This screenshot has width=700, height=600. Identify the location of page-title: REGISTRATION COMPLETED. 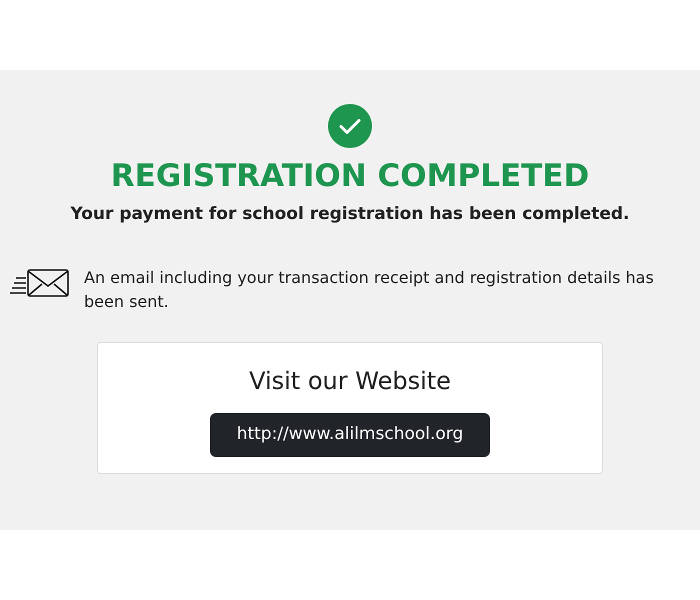
(350, 176).